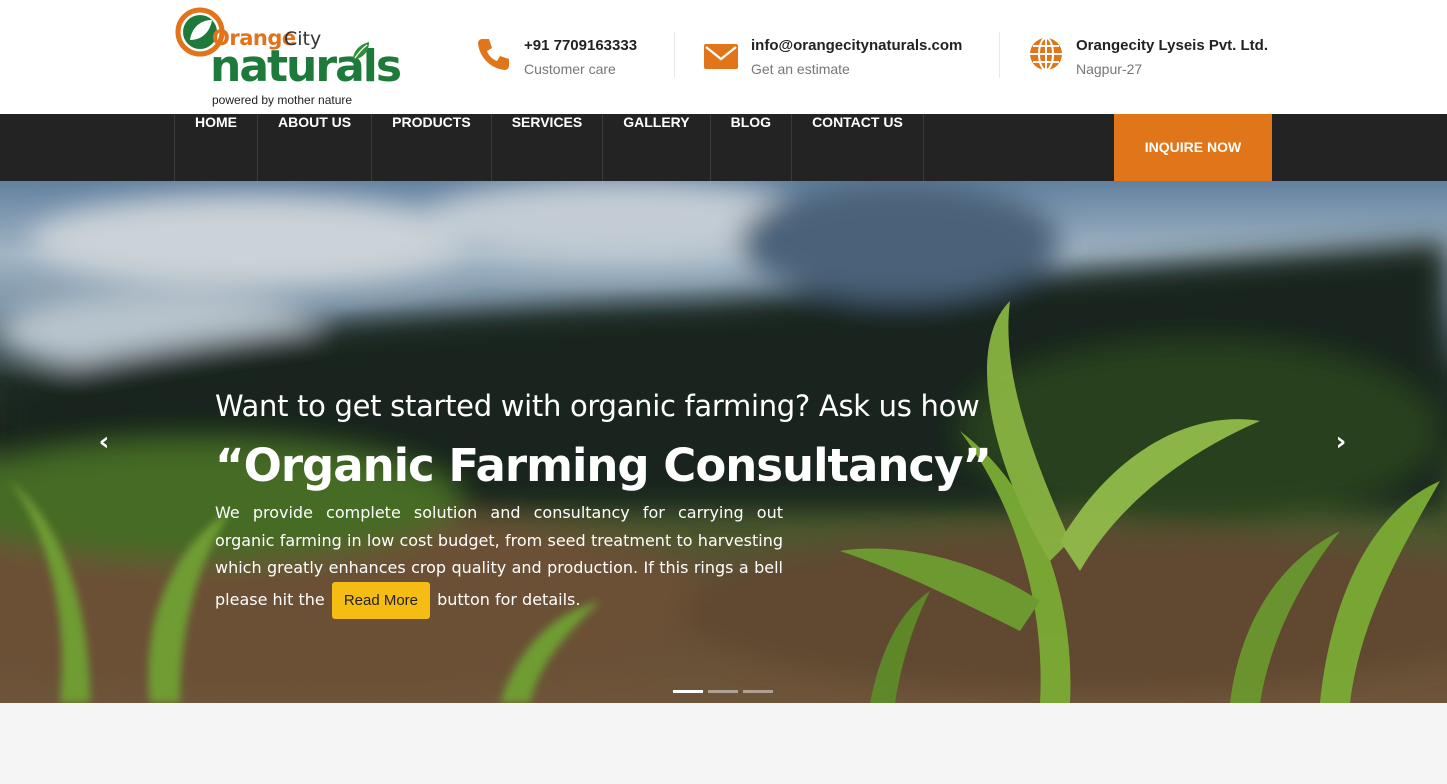 The width and height of the screenshot is (1447, 784). I want to click on slide-indicators, so click(723, 691).